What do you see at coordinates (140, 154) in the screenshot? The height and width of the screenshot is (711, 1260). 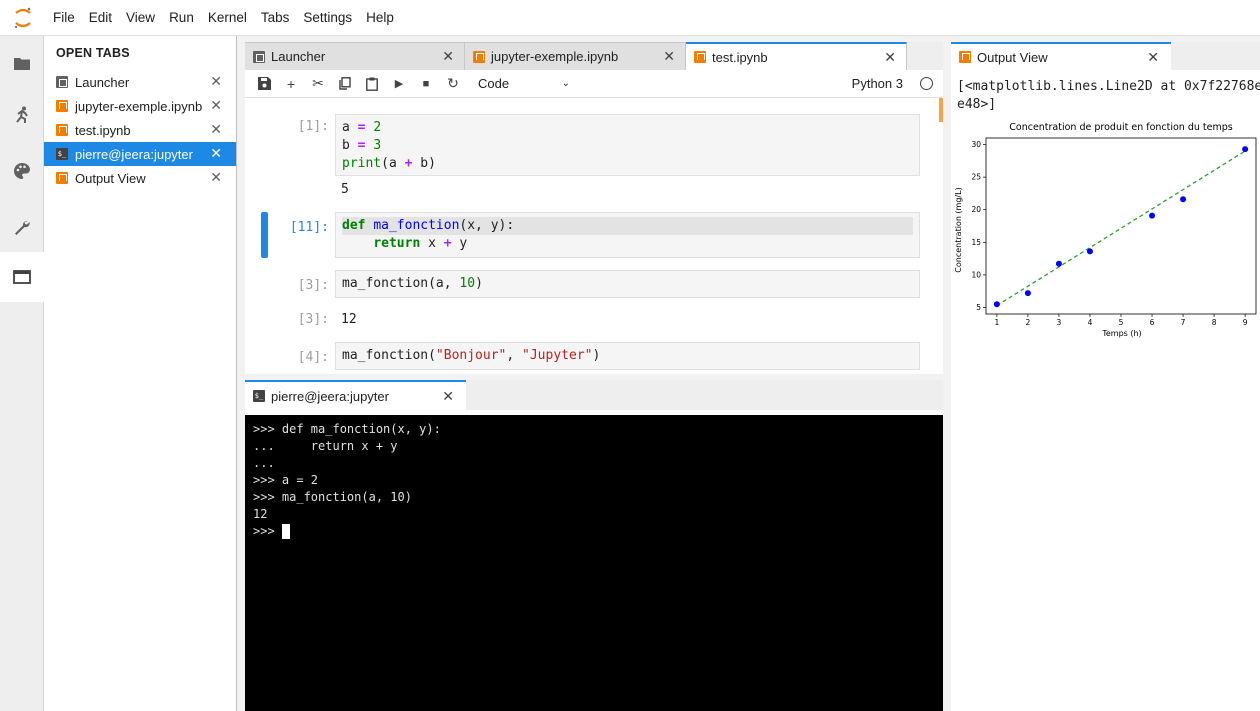 I see `open-tab-terminal: $_ pierre@jeera:jupyter ✕` at bounding box center [140, 154].